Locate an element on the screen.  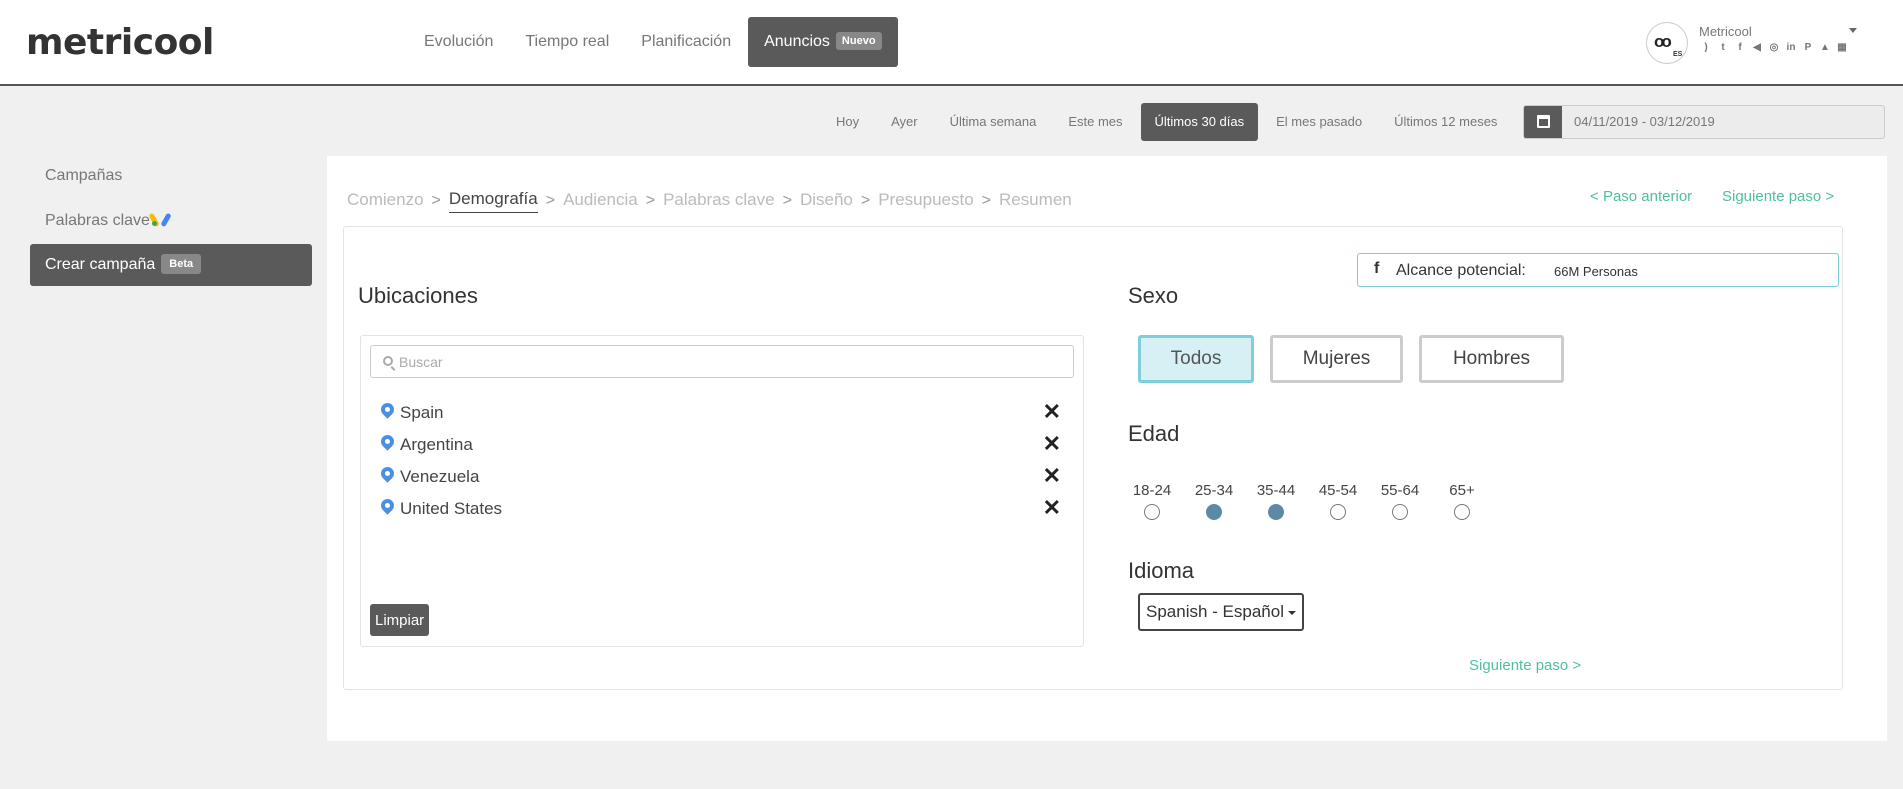
location-name: Spain is located at coordinates (422, 412).